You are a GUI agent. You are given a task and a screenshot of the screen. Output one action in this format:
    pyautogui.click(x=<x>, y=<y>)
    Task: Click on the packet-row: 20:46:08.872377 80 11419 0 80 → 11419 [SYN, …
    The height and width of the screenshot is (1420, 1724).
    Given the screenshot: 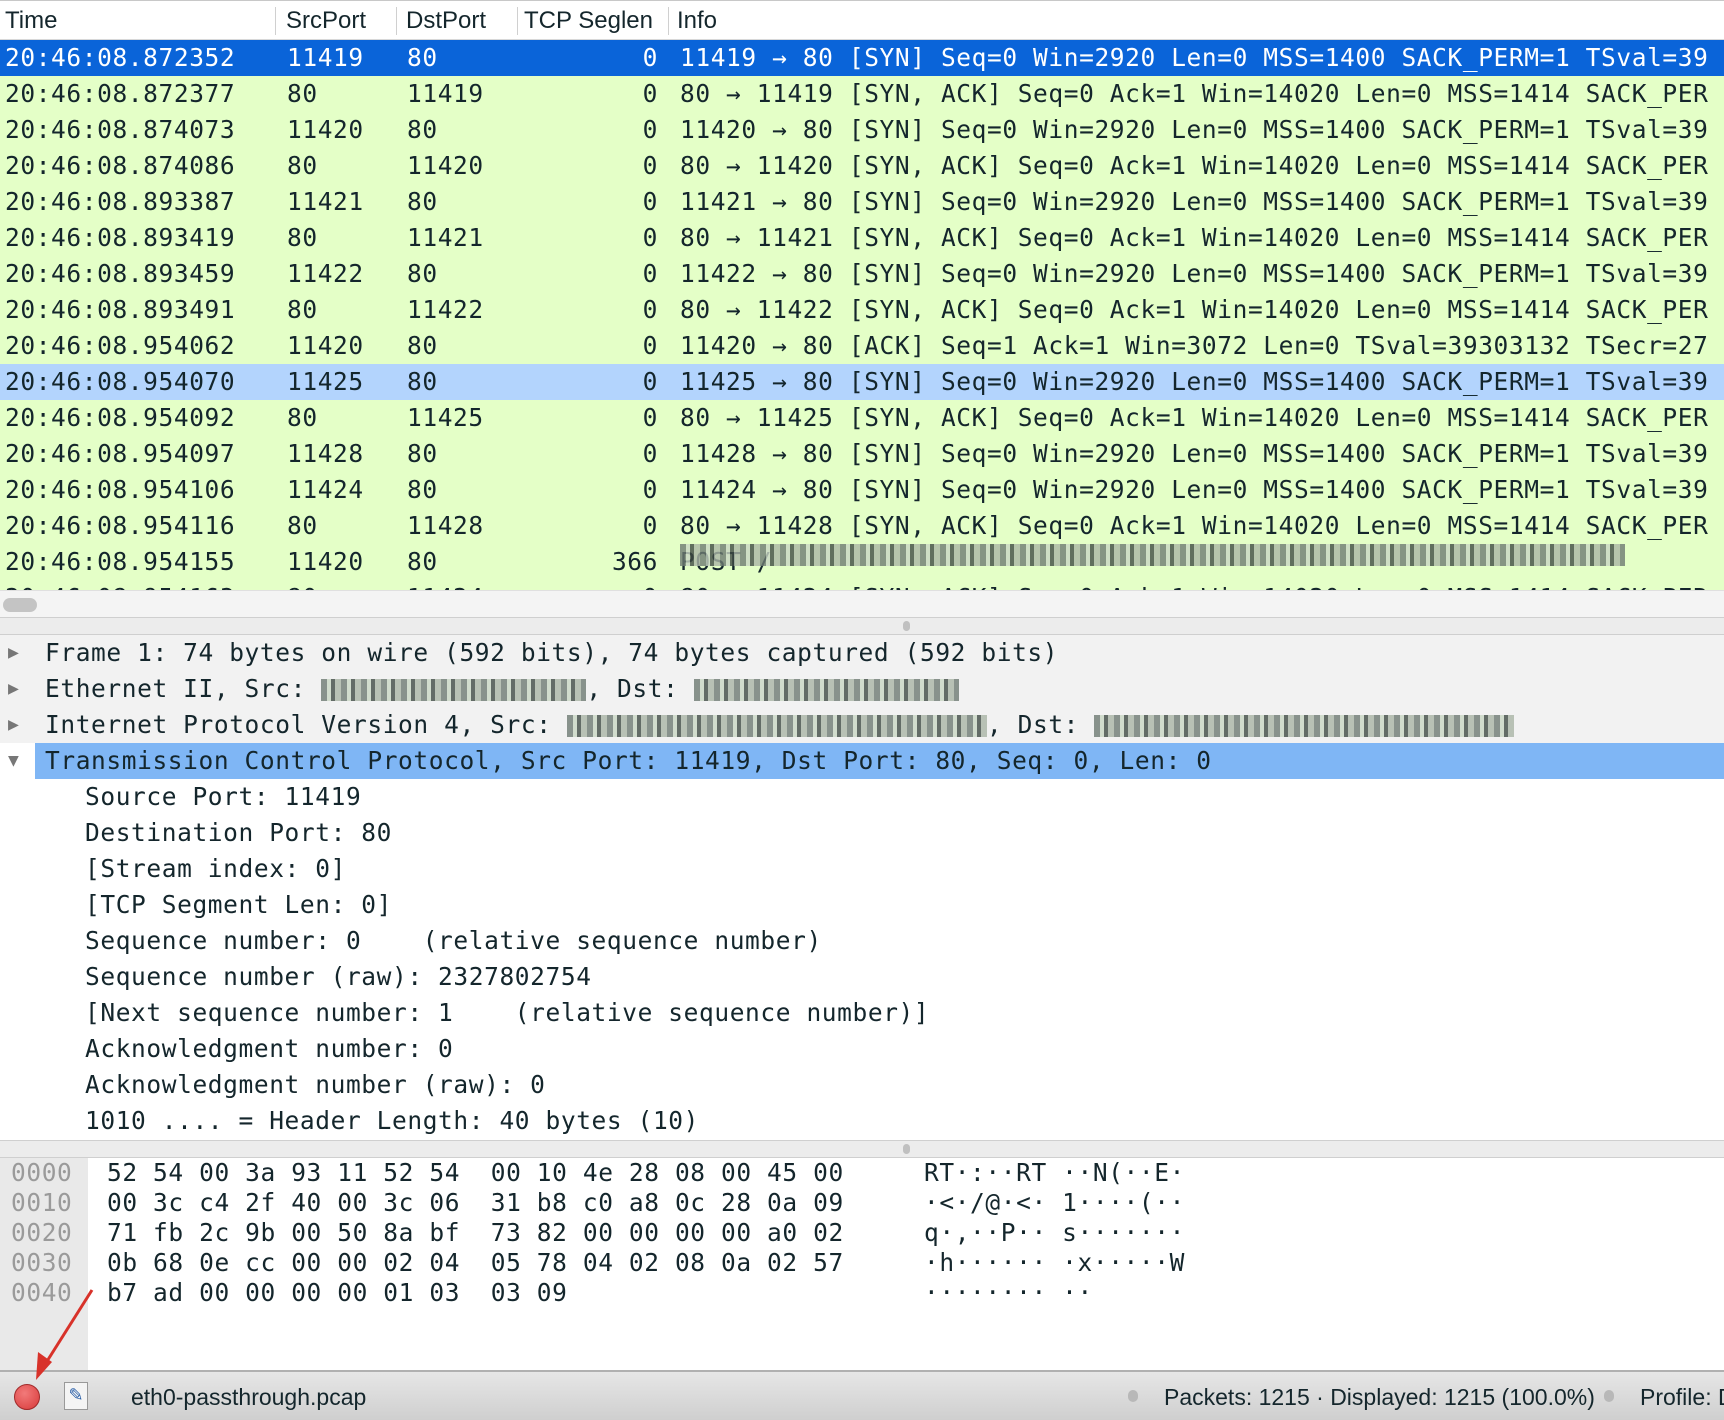 What is the action you would take?
    pyautogui.click(x=862, y=94)
    